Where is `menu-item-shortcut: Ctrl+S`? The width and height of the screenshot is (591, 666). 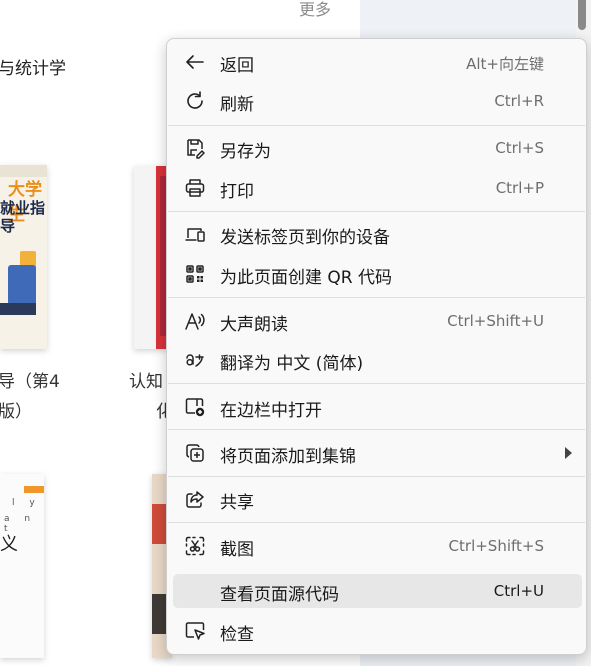
menu-item-shortcut: Ctrl+S is located at coordinates (519, 148).